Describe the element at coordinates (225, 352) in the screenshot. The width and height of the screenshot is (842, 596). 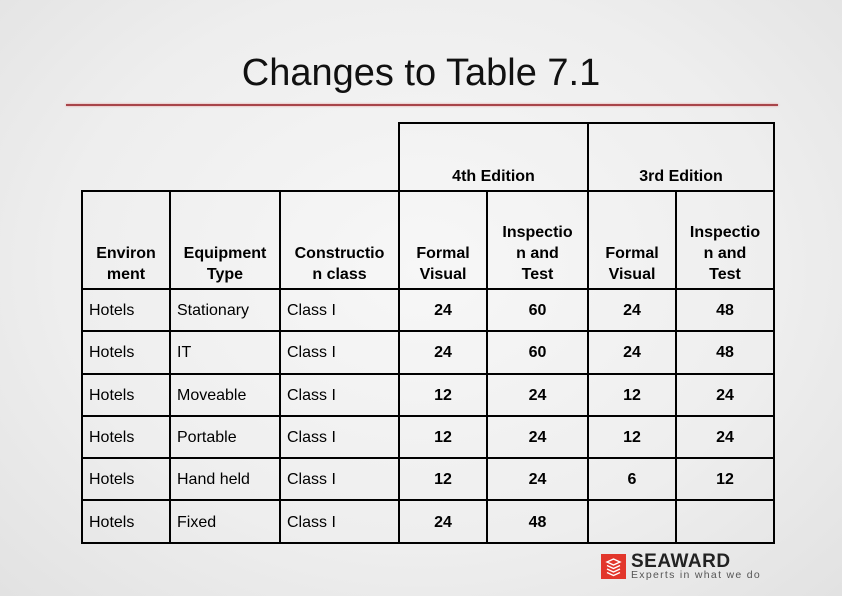
I see `equipment-type-cell: IT` at that location.